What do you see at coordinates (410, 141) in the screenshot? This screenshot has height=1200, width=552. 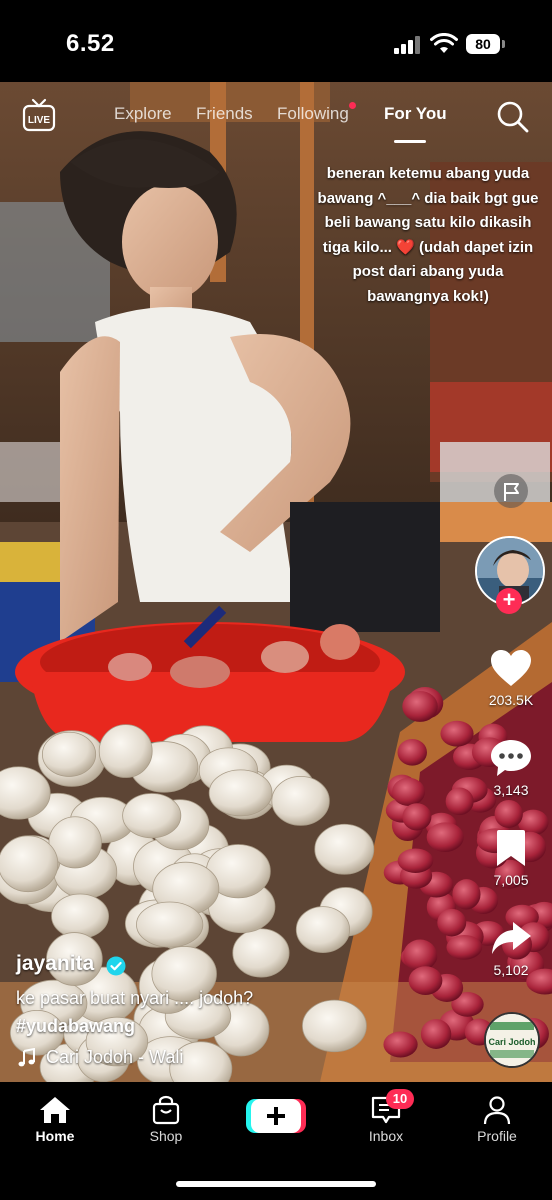 I see `active-tab-indicator` at bounding box center [410, 141].